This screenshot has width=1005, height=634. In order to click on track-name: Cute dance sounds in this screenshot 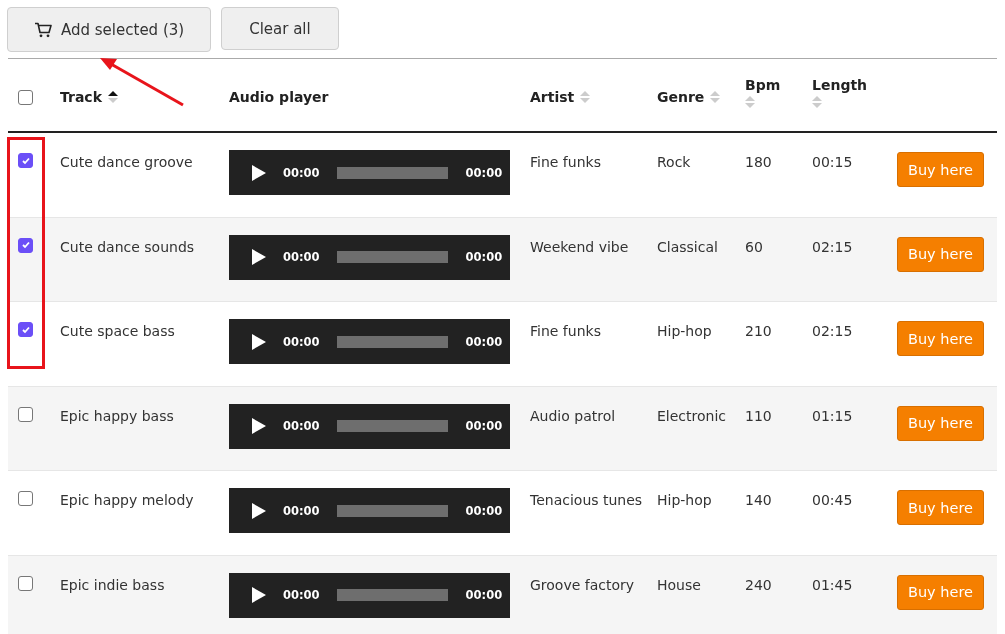, I will do `click(127, 246)`.